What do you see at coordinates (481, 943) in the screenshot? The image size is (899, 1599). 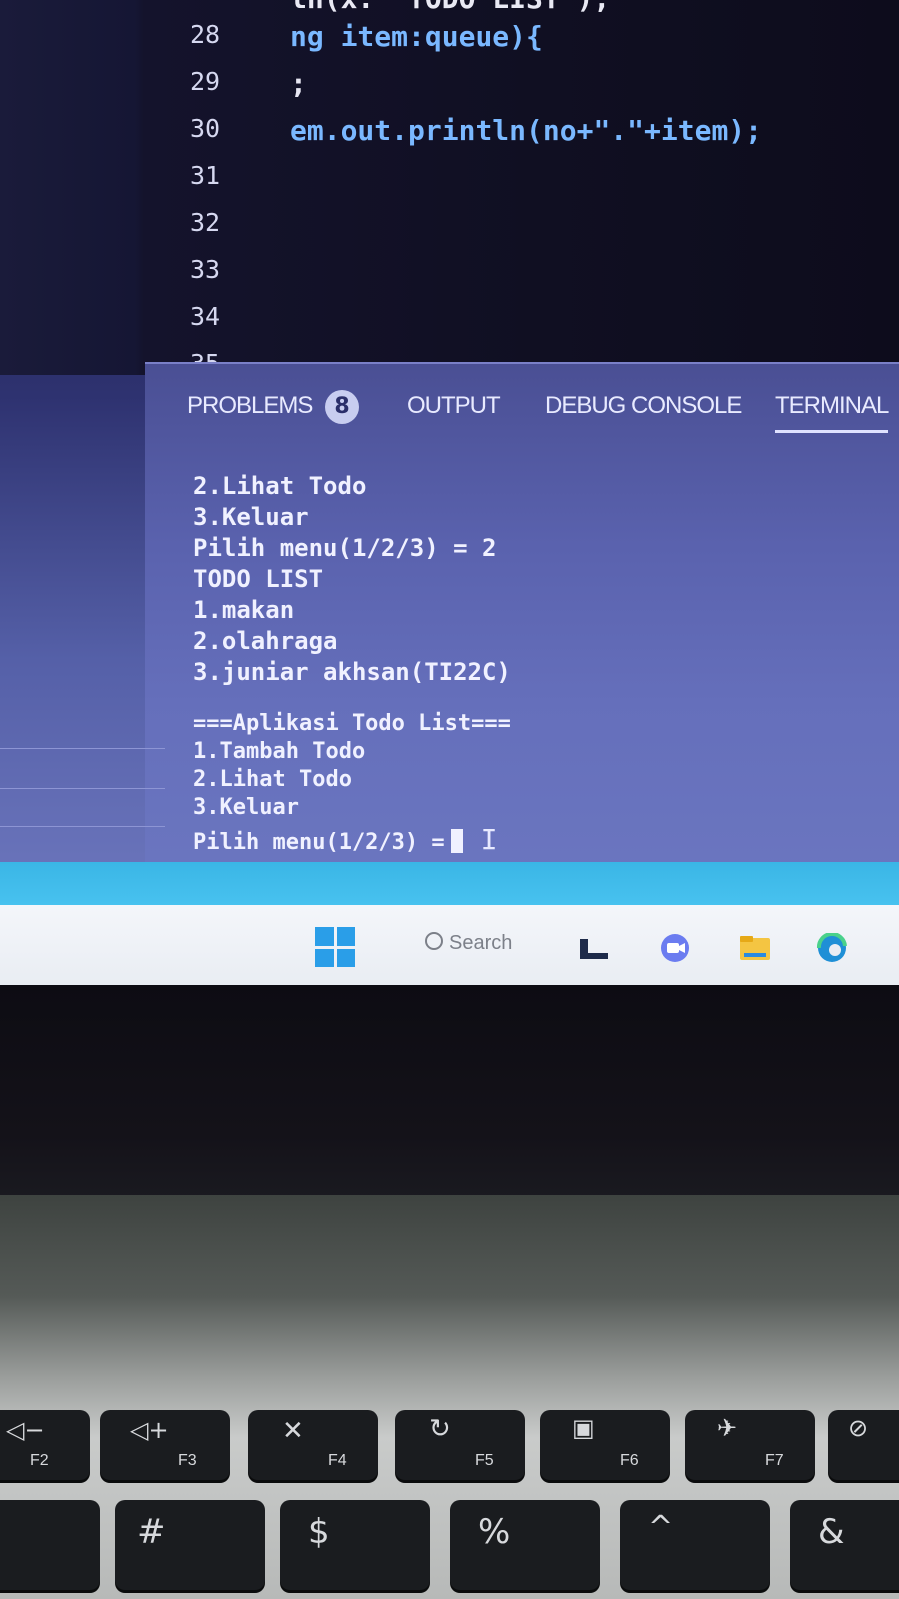 I see `search-placeholder: Search` at bounding box center [481, 943].